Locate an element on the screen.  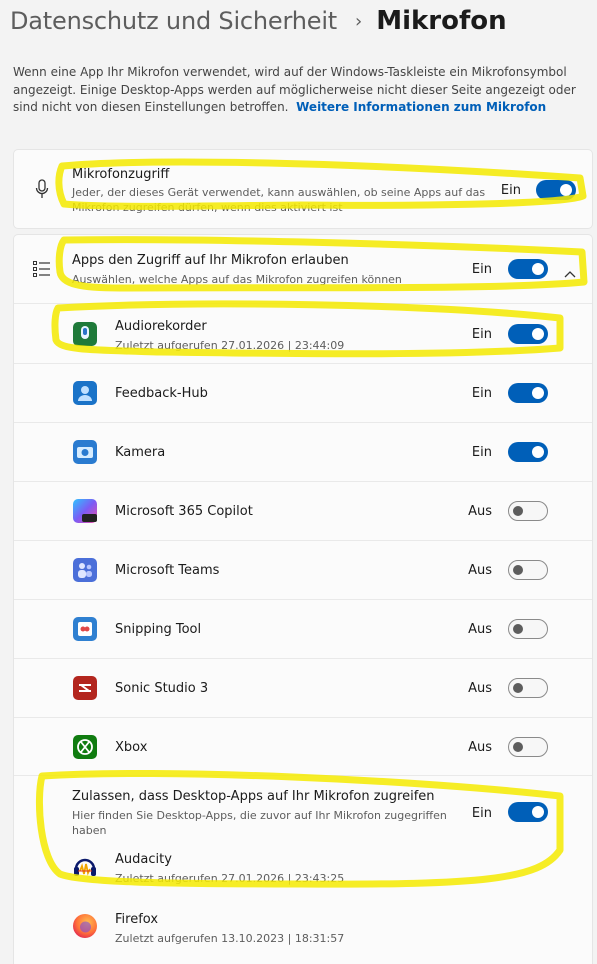
kamera-toggle is located at coordinates (528, 452).